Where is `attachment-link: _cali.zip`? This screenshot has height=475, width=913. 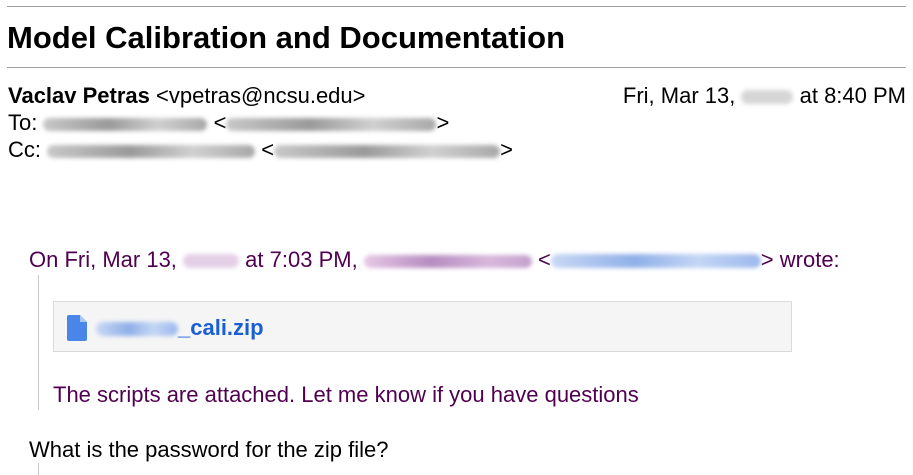 attachment-link: _cali.zip is located at coordinates (180, 328).